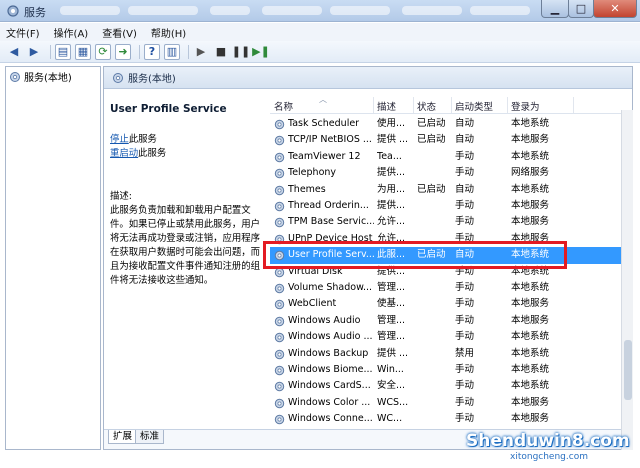 This screenshot has width=640, height=468. Describe the element at coordinates (451, 370) in the screenshot. I see `table-row: Windows Biome... Win... 手动 本地系统` at that location.